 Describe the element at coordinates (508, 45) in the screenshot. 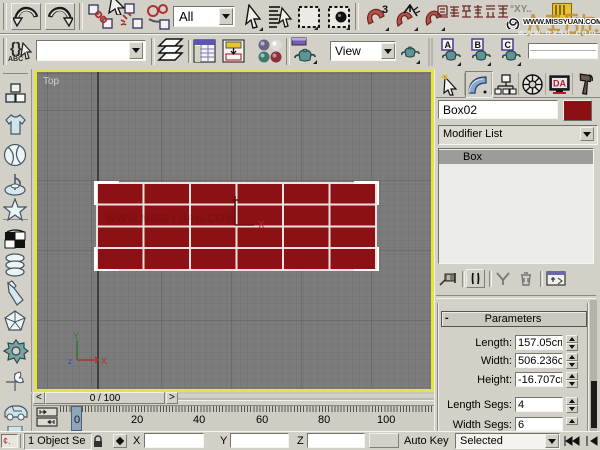

I see `svg-text: C` at that location.